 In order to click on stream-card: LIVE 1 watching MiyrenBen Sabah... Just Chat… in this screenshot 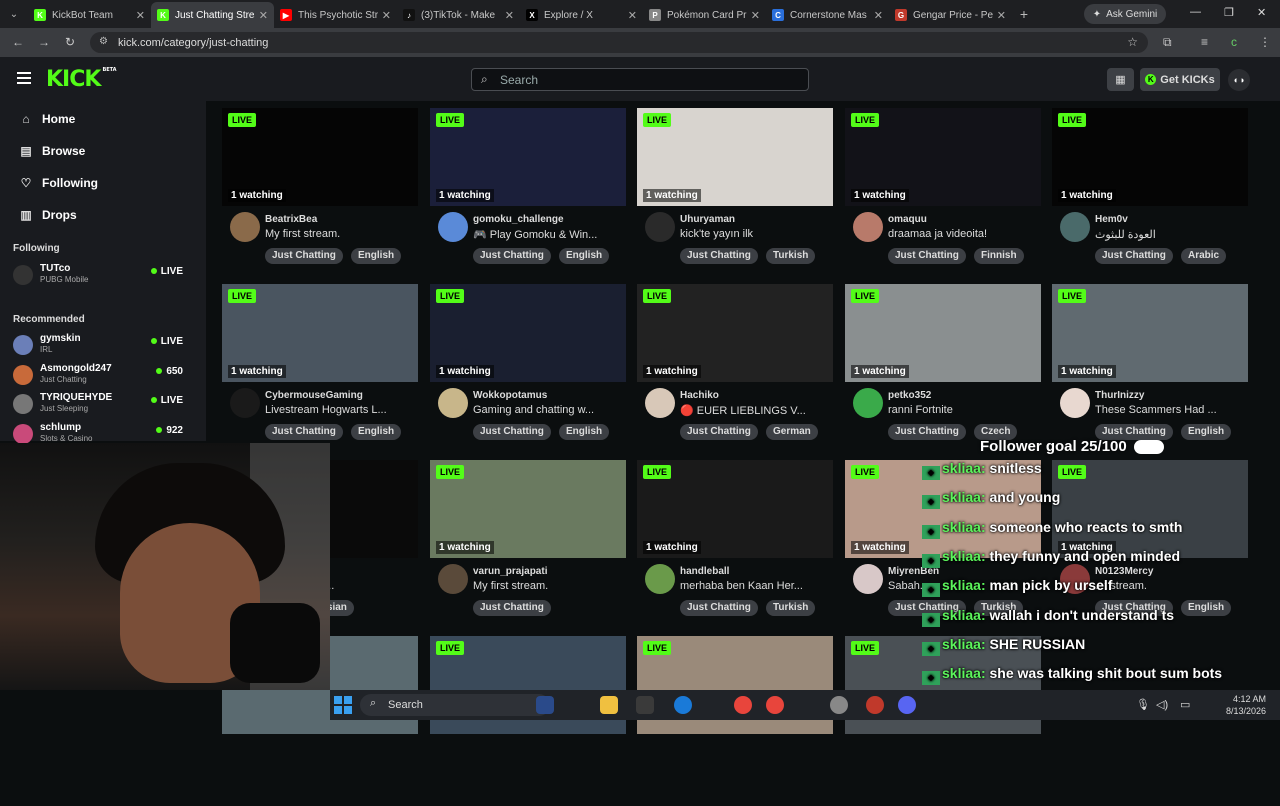, I will do `click(943, 545)`.